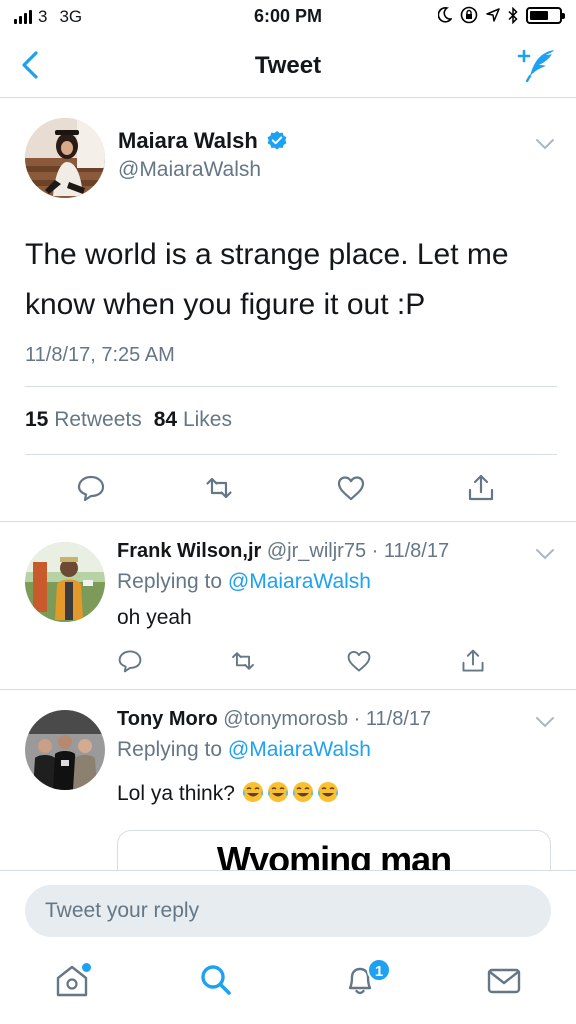  What do you see at coordinates (504, 980) in the screenshot?
I see `messages-envelope-icon` at bounding box center [504, 980].